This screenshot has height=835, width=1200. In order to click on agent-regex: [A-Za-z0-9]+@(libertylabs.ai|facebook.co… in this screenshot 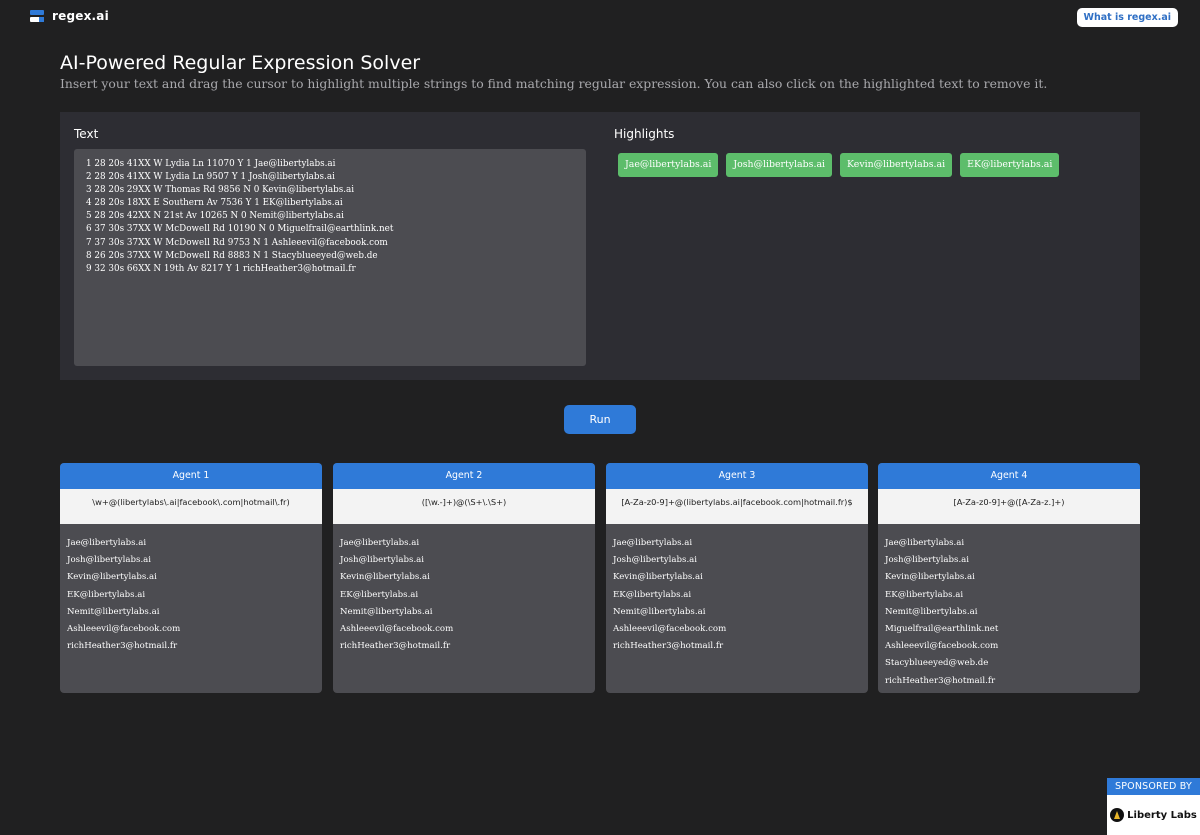, I will do `click(737, 506)`.